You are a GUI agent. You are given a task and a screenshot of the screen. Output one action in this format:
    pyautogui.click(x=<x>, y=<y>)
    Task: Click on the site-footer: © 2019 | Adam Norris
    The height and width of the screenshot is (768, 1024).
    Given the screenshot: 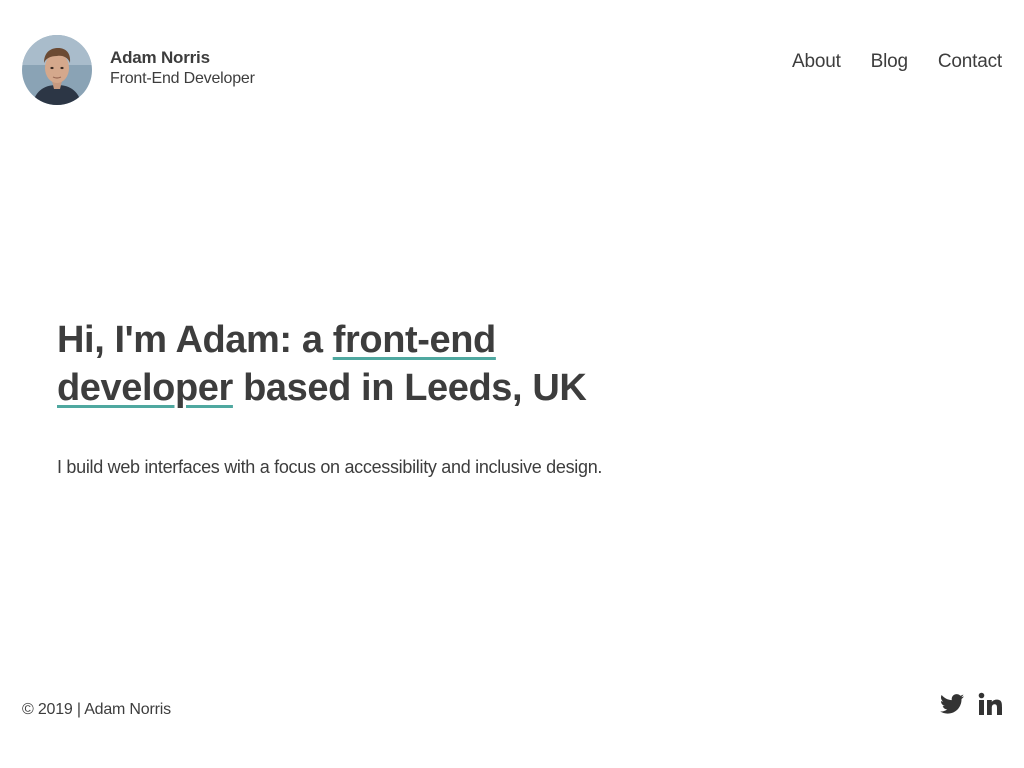 What is the action you would take?
    pyautogui.click(x=512, y=710)
    